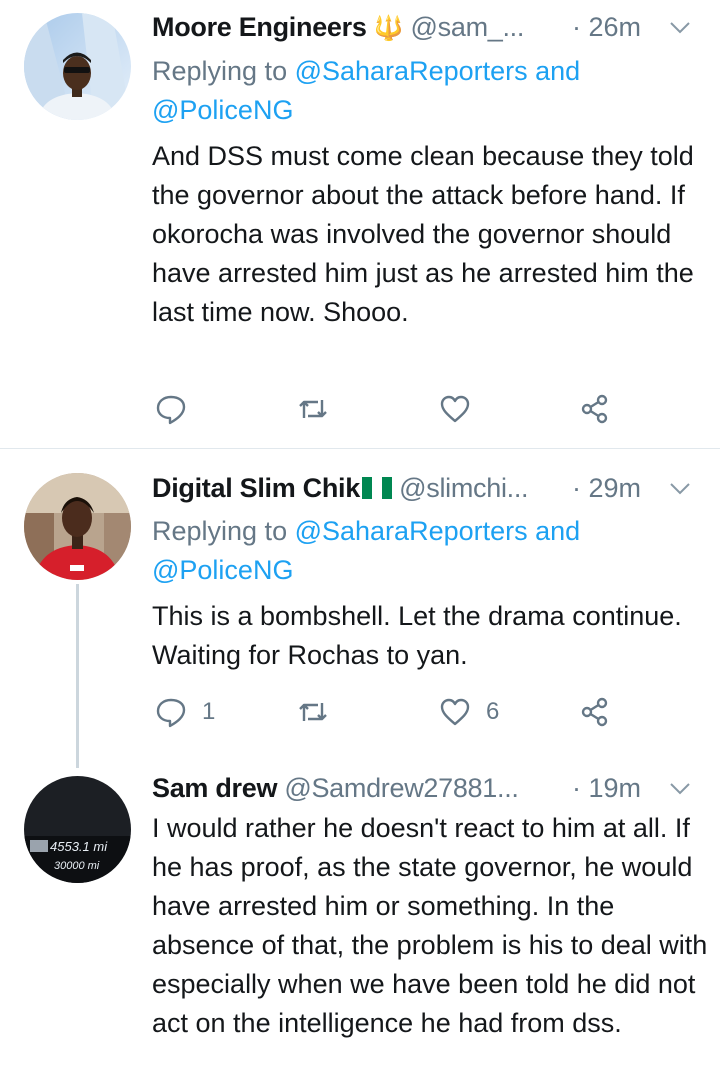 Image resolution: width=720 pixels, height=1091 pixels. I want to click on reply-button, so click(178, 409).